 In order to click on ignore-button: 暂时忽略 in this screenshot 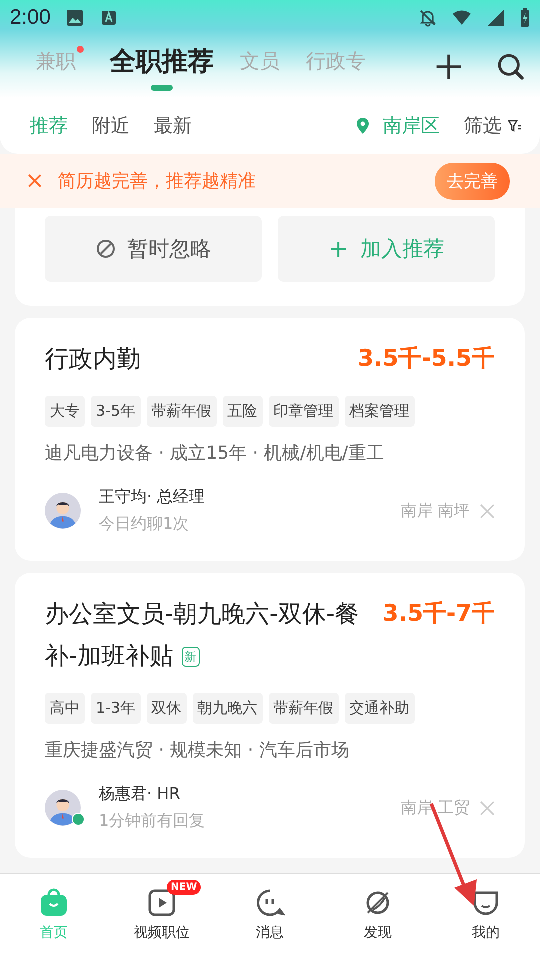, I will do `click(153, 249)`.